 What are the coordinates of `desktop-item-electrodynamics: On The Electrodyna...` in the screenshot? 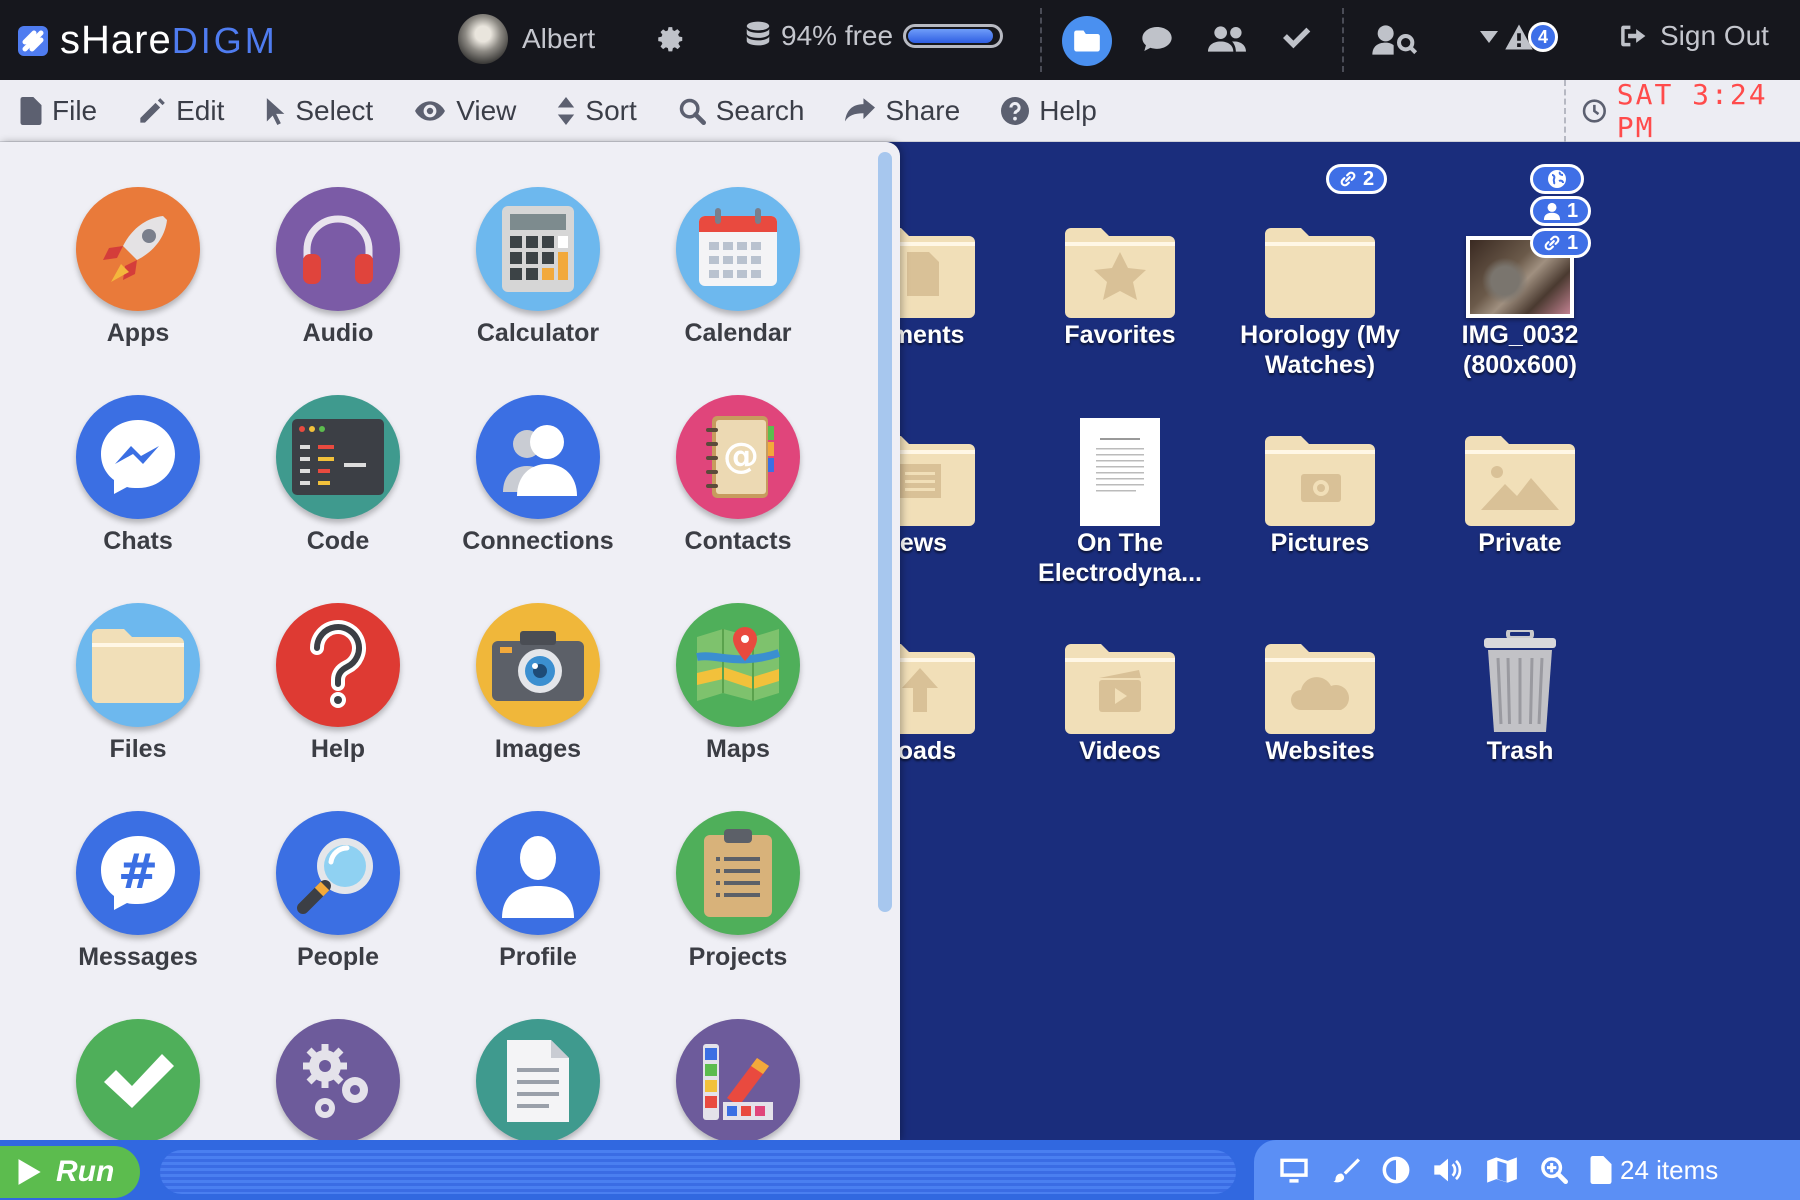 It's located at (1120, 487).